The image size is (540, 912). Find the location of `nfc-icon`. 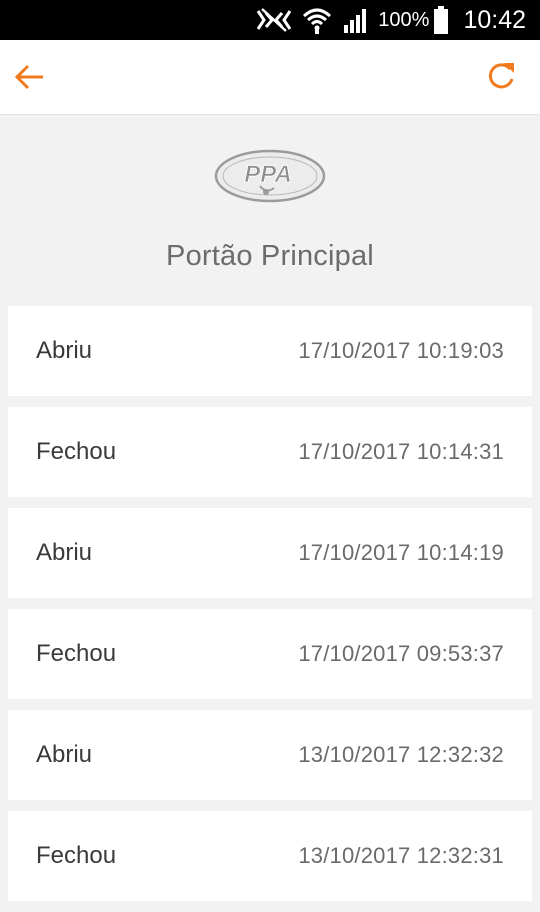

nfc-icon is located at coordinates (274, 20).